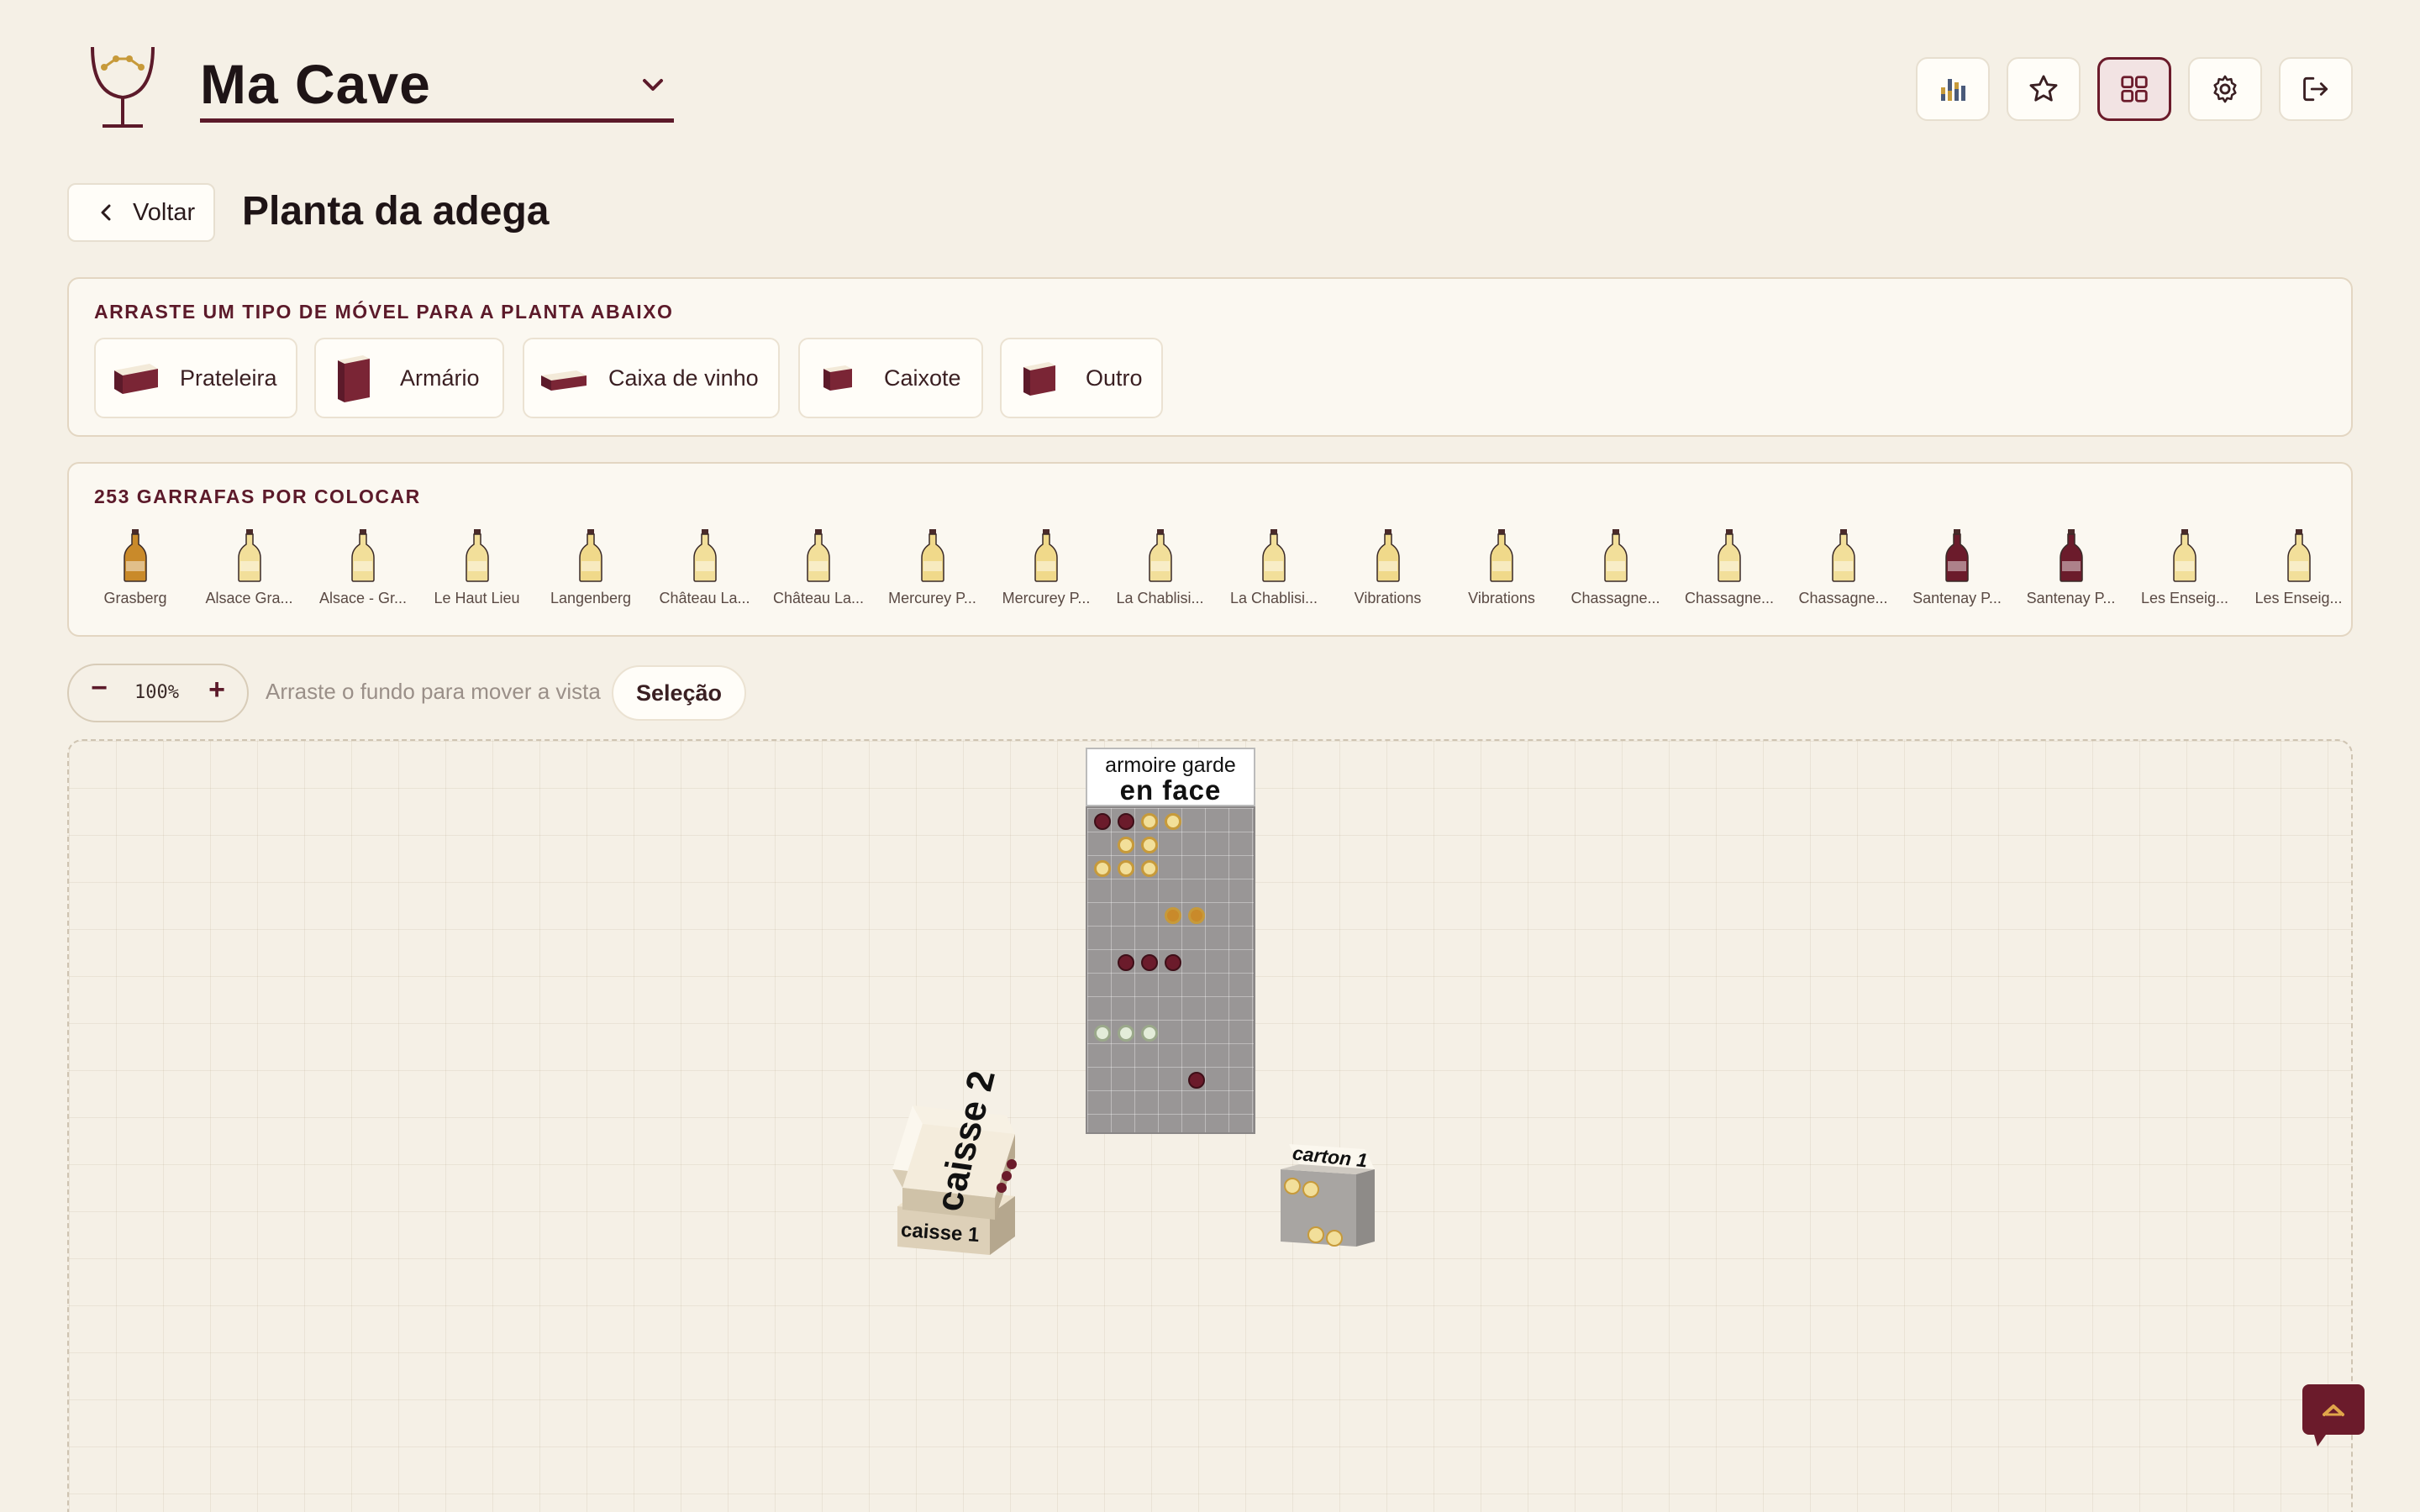  I want to click on cellar-title: Ma Cave, so click(315, 84).